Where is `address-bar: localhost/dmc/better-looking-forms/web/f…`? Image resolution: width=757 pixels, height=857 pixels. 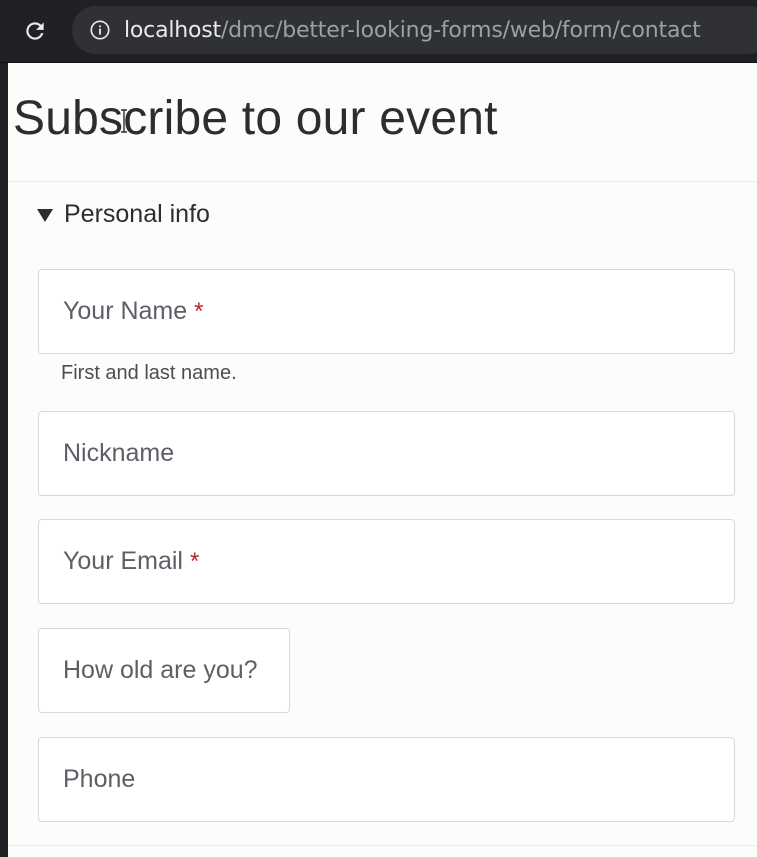 address-bar: localhost/dmc/better-looking-forms/web/f… is located at coordinates (414, 30).